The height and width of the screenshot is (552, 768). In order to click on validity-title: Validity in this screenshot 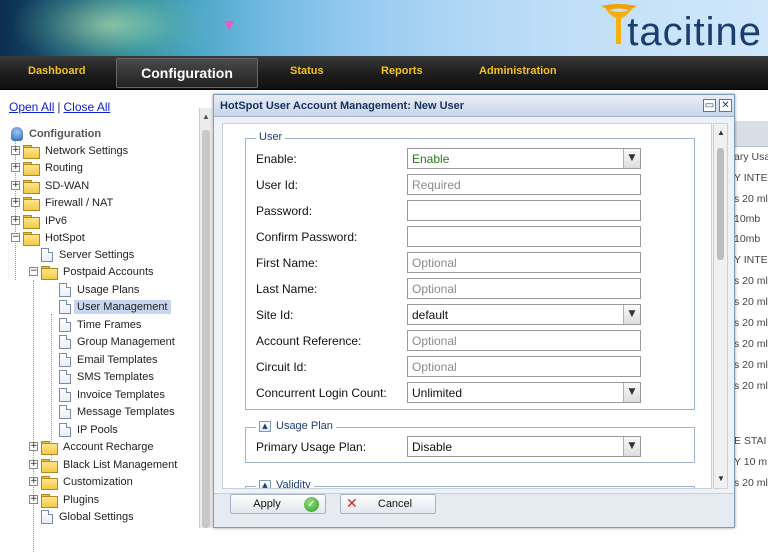, I will do `click(293, 484)`.